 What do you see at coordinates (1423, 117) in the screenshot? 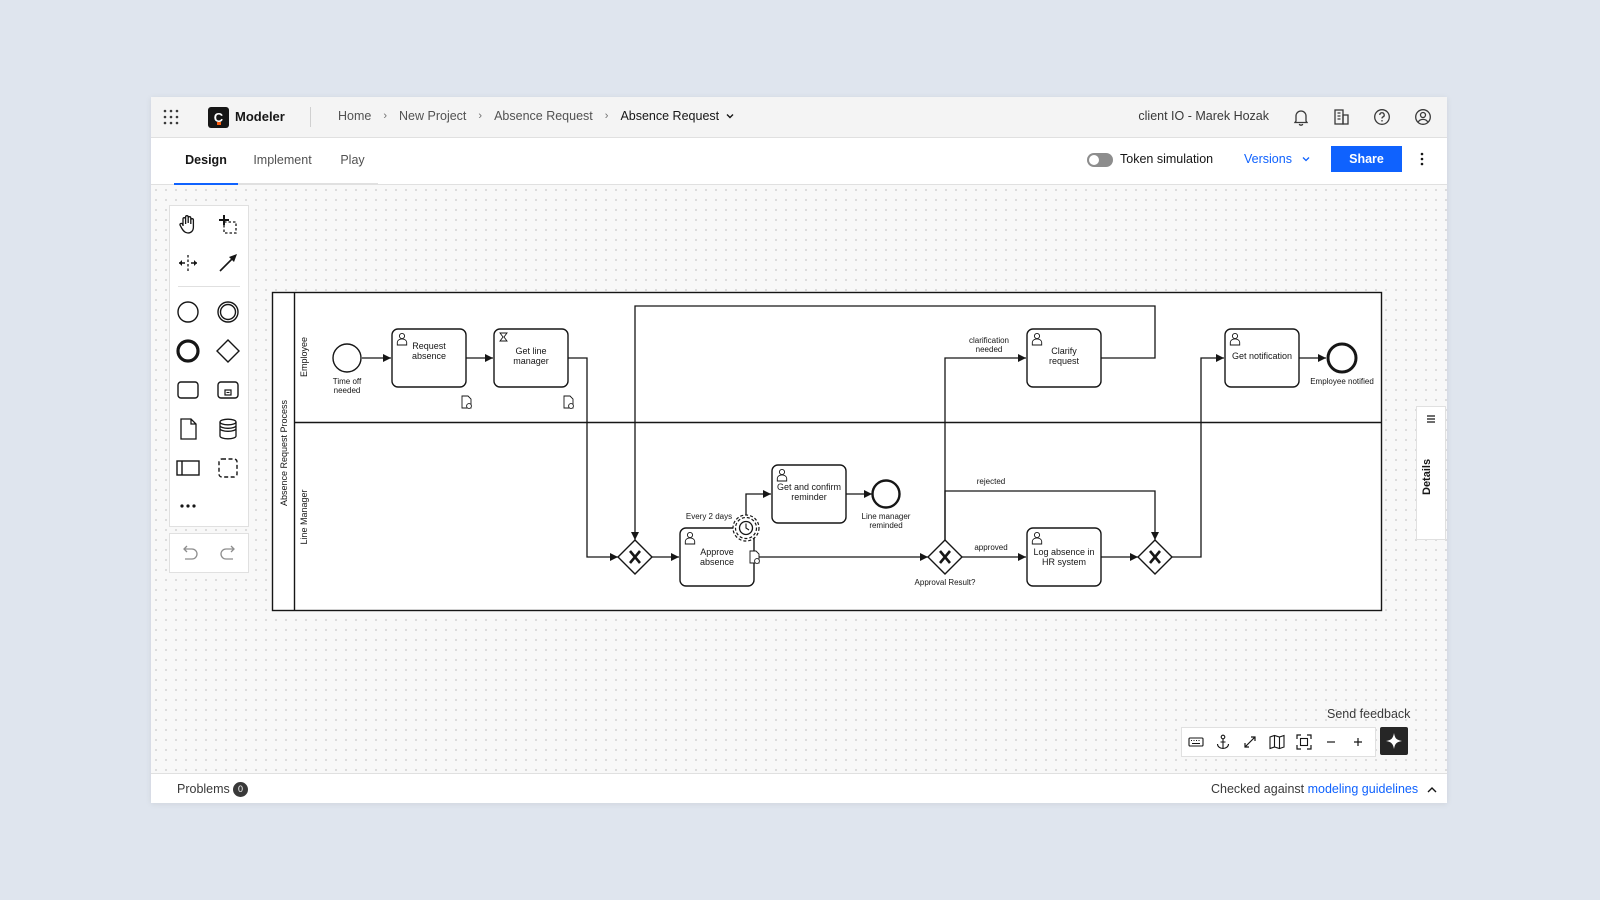
I see `user-profile-icon` at bounding box center [1423, 117].